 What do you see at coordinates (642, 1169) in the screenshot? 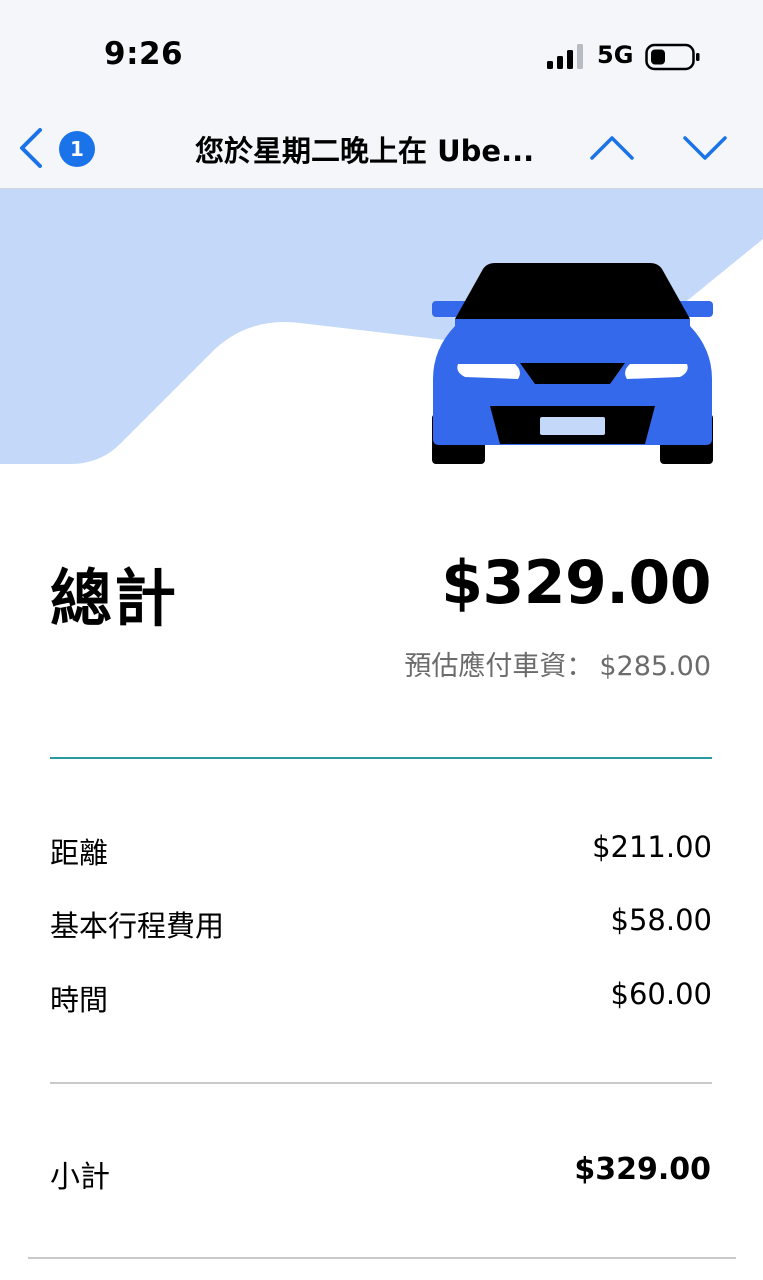
I see `subtotal-amount: $329.00` at bounding box center [642, 1169].